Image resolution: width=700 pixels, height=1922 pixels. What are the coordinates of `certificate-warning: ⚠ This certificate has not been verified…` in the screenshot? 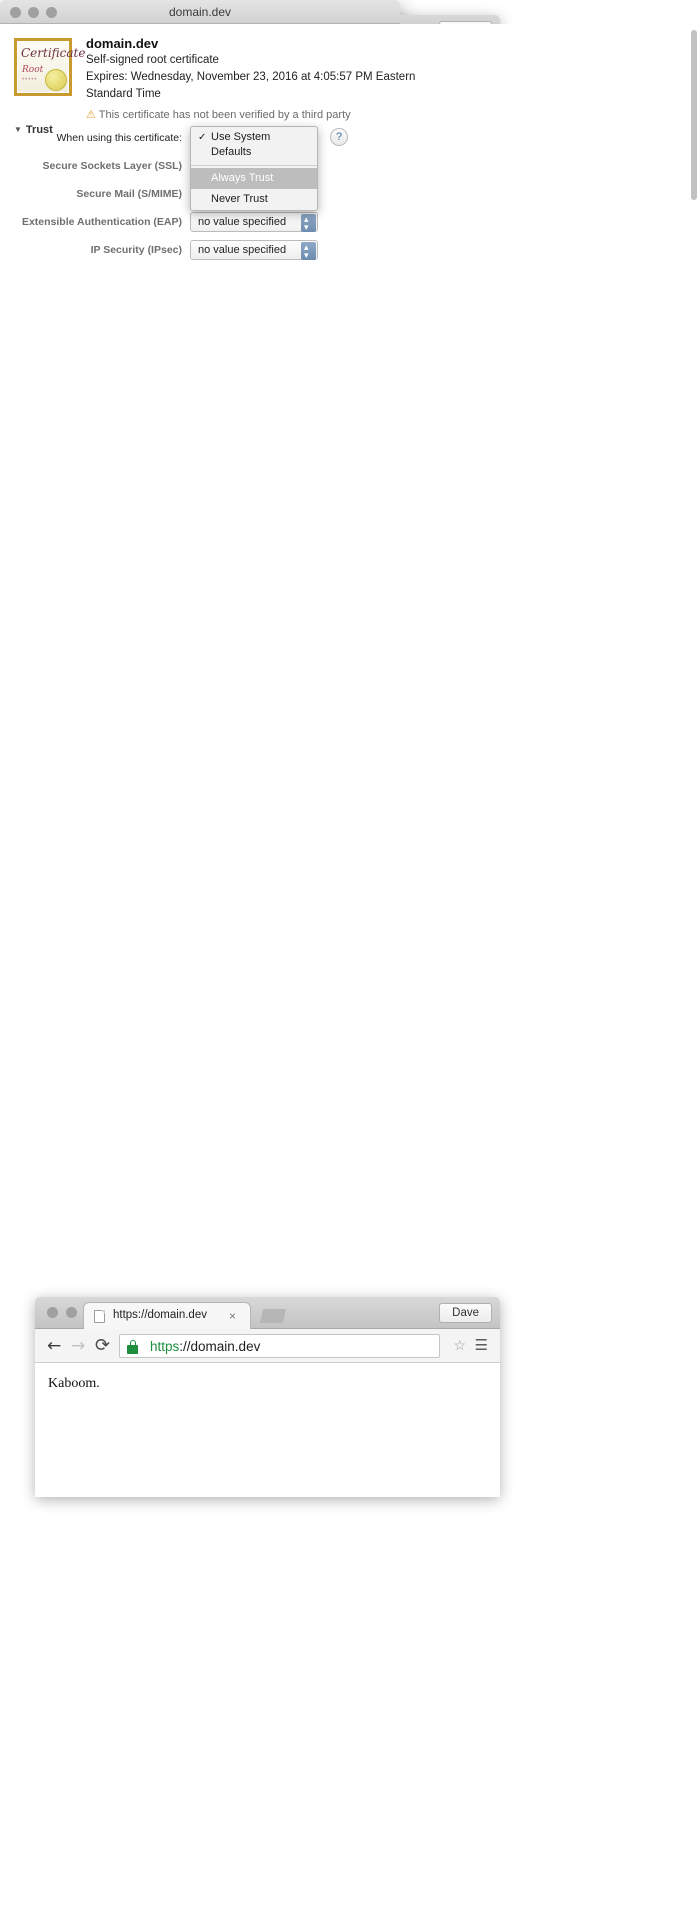 It's located at (387, 115).